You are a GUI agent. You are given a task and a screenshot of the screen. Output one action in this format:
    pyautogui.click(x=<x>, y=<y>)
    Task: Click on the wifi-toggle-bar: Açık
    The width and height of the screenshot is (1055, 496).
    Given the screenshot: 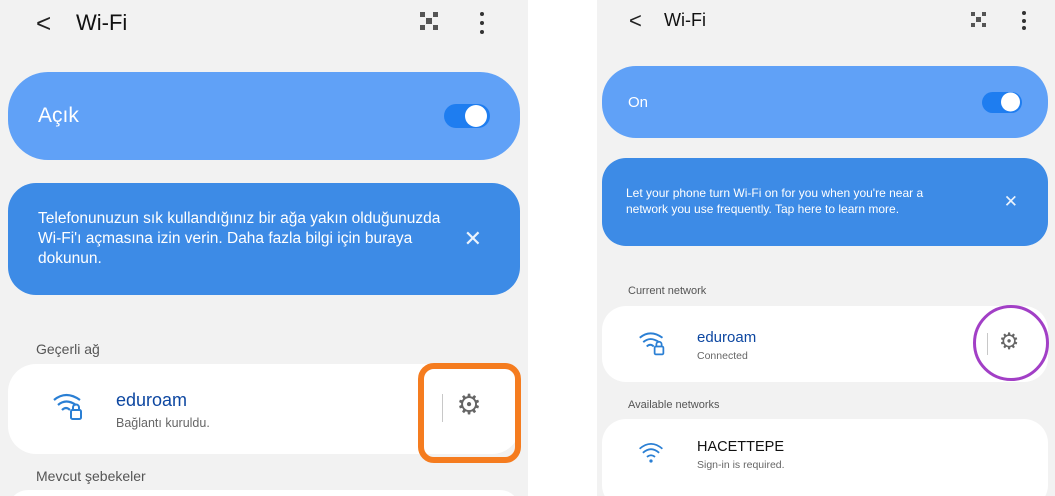 What is the action you would take?
    pyautogui.click(x=264, y=116)
    